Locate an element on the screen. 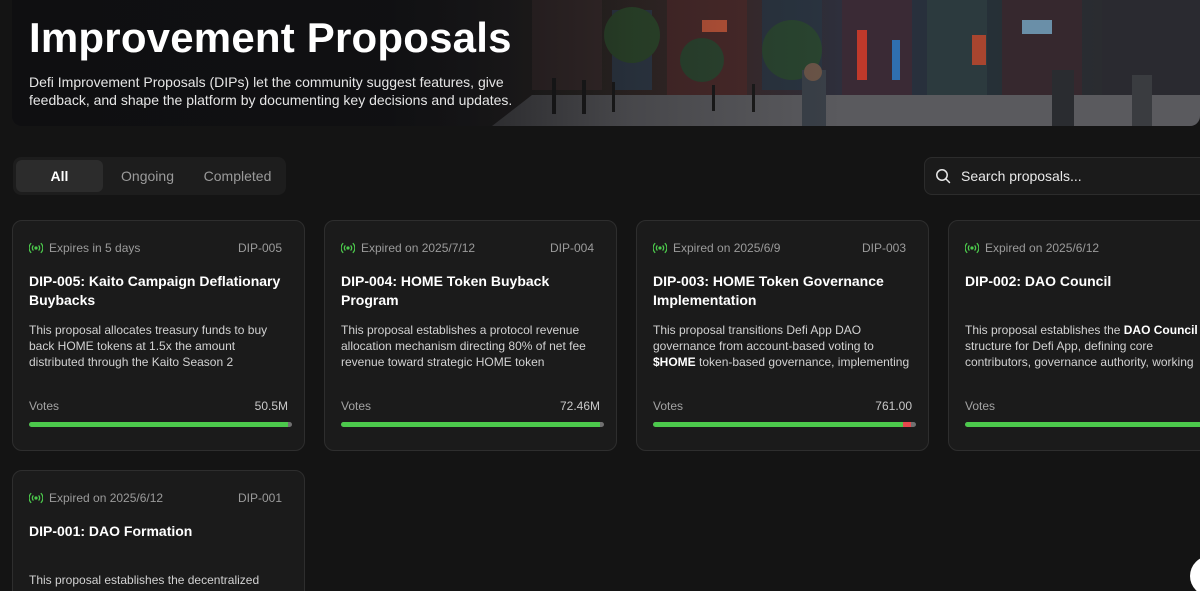 This screenshot has width=1200, height=591. votes-count: 761.00 is located at coordinates (893, 406).